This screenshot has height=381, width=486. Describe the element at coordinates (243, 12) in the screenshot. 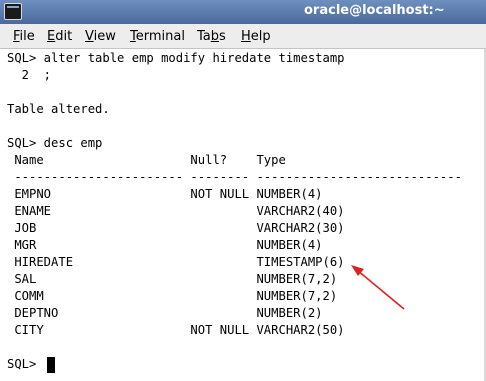

I see `title-bar: oracle@localhost:~` at that location.